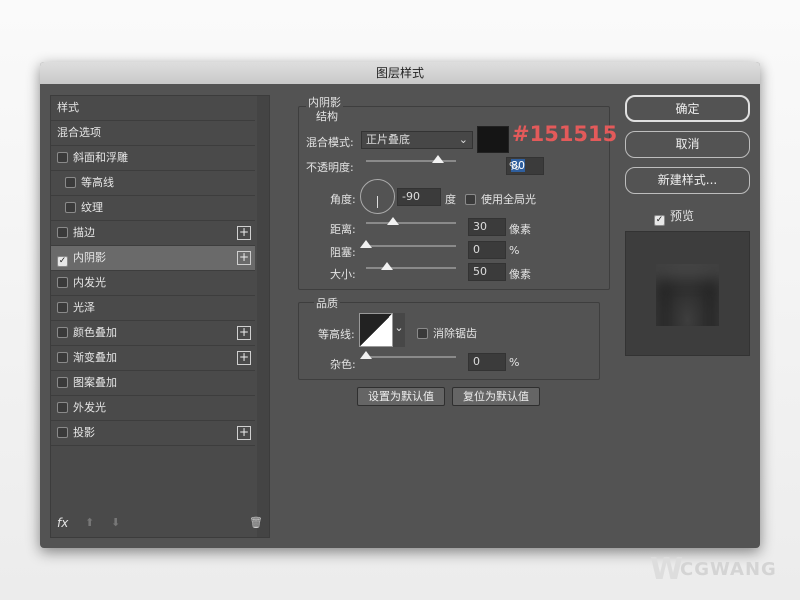 This screenshot has height=600, width=800. What do you see at coordinates (95, 382) in the screenshot?
I see `sidebar-item-label: 图案叠加` at bounding box center [95, 382].